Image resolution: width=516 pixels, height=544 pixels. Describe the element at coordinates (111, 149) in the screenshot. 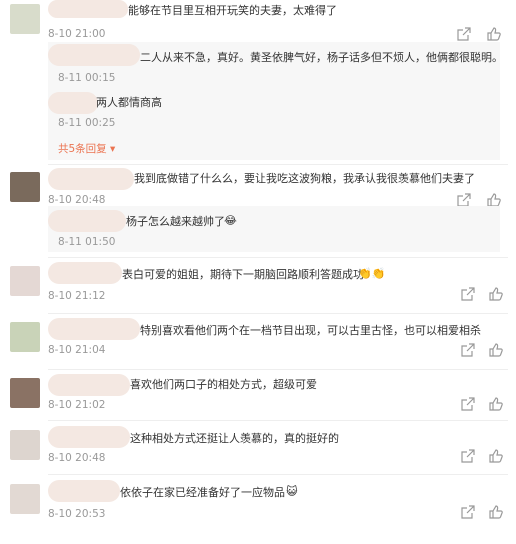

I see `chevron-down-icon: ▾` at that location.